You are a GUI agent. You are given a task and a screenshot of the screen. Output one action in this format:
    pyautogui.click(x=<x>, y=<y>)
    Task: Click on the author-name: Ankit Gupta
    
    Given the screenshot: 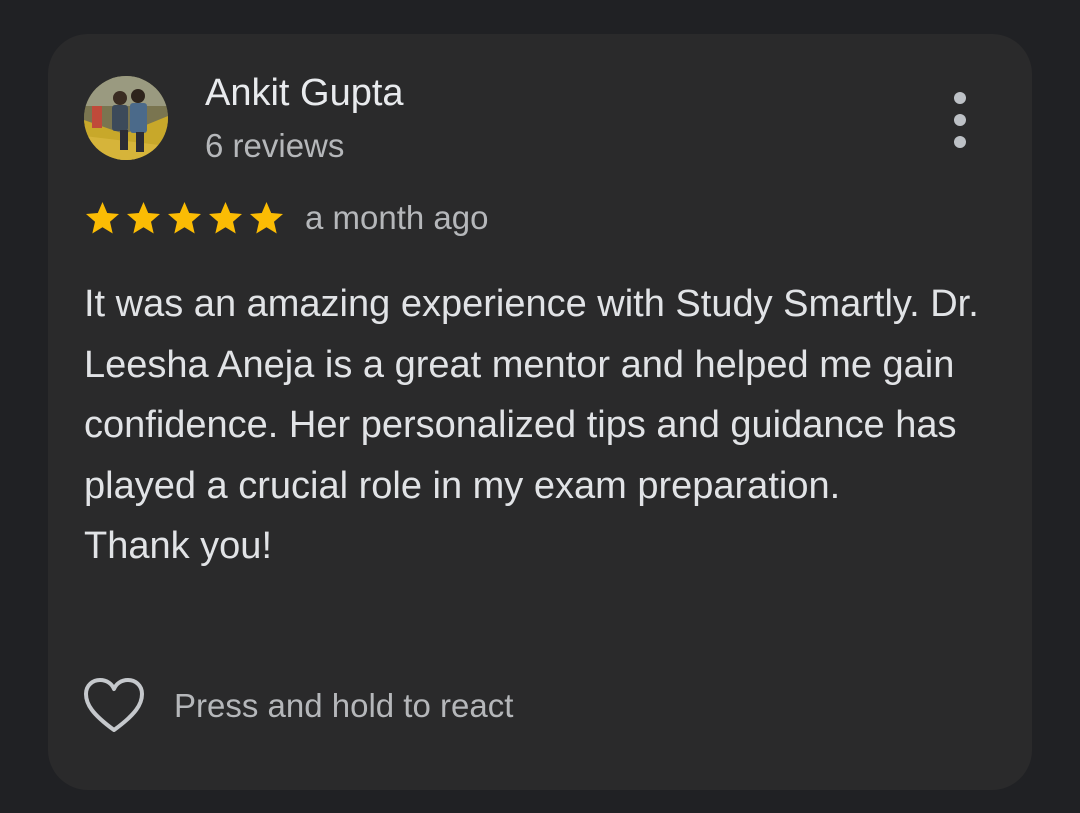 What is the action you would take?
    pyautogui.click(x=304, y=93)
    